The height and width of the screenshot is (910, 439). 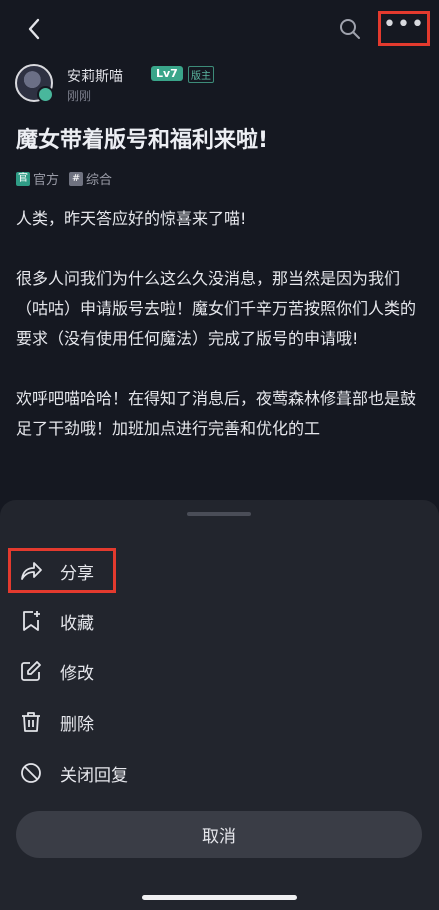 What do you see at coordinates (77, 673) in the screenshot?
I see `edit-label: 修改` at bounding box center [77, 673].